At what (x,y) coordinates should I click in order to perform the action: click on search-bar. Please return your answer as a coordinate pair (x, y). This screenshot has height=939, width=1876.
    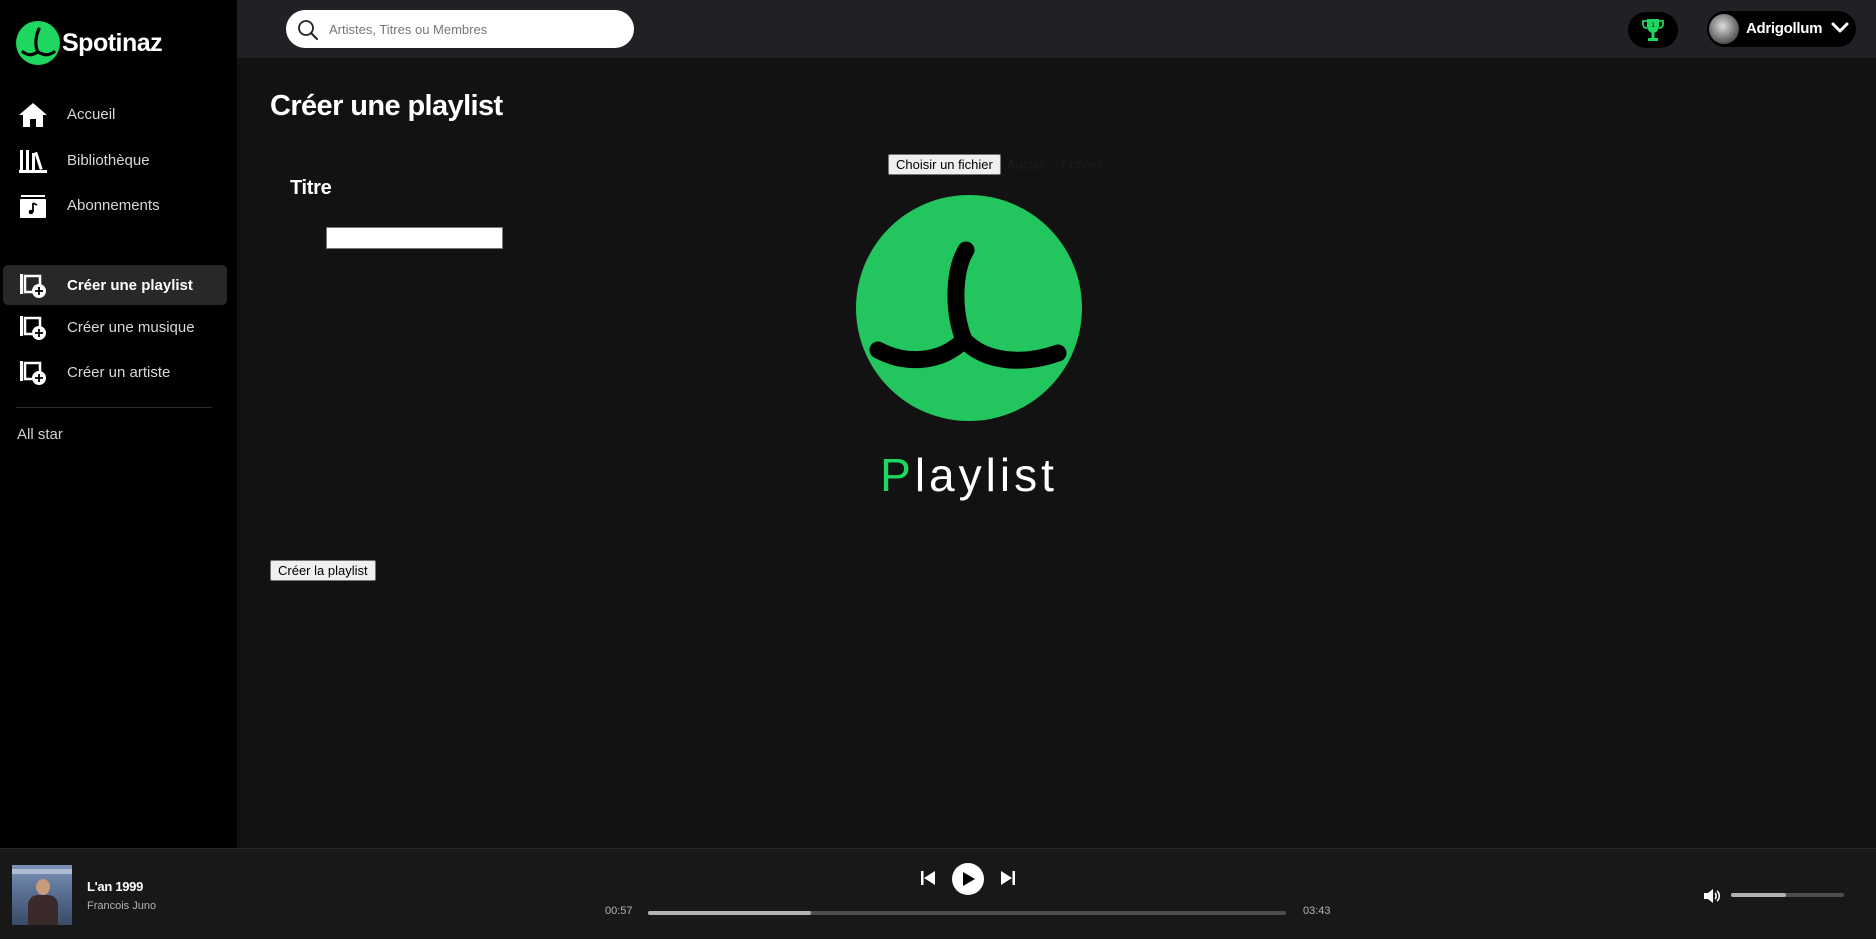
    Looking at the image, I should click on (460, 29).